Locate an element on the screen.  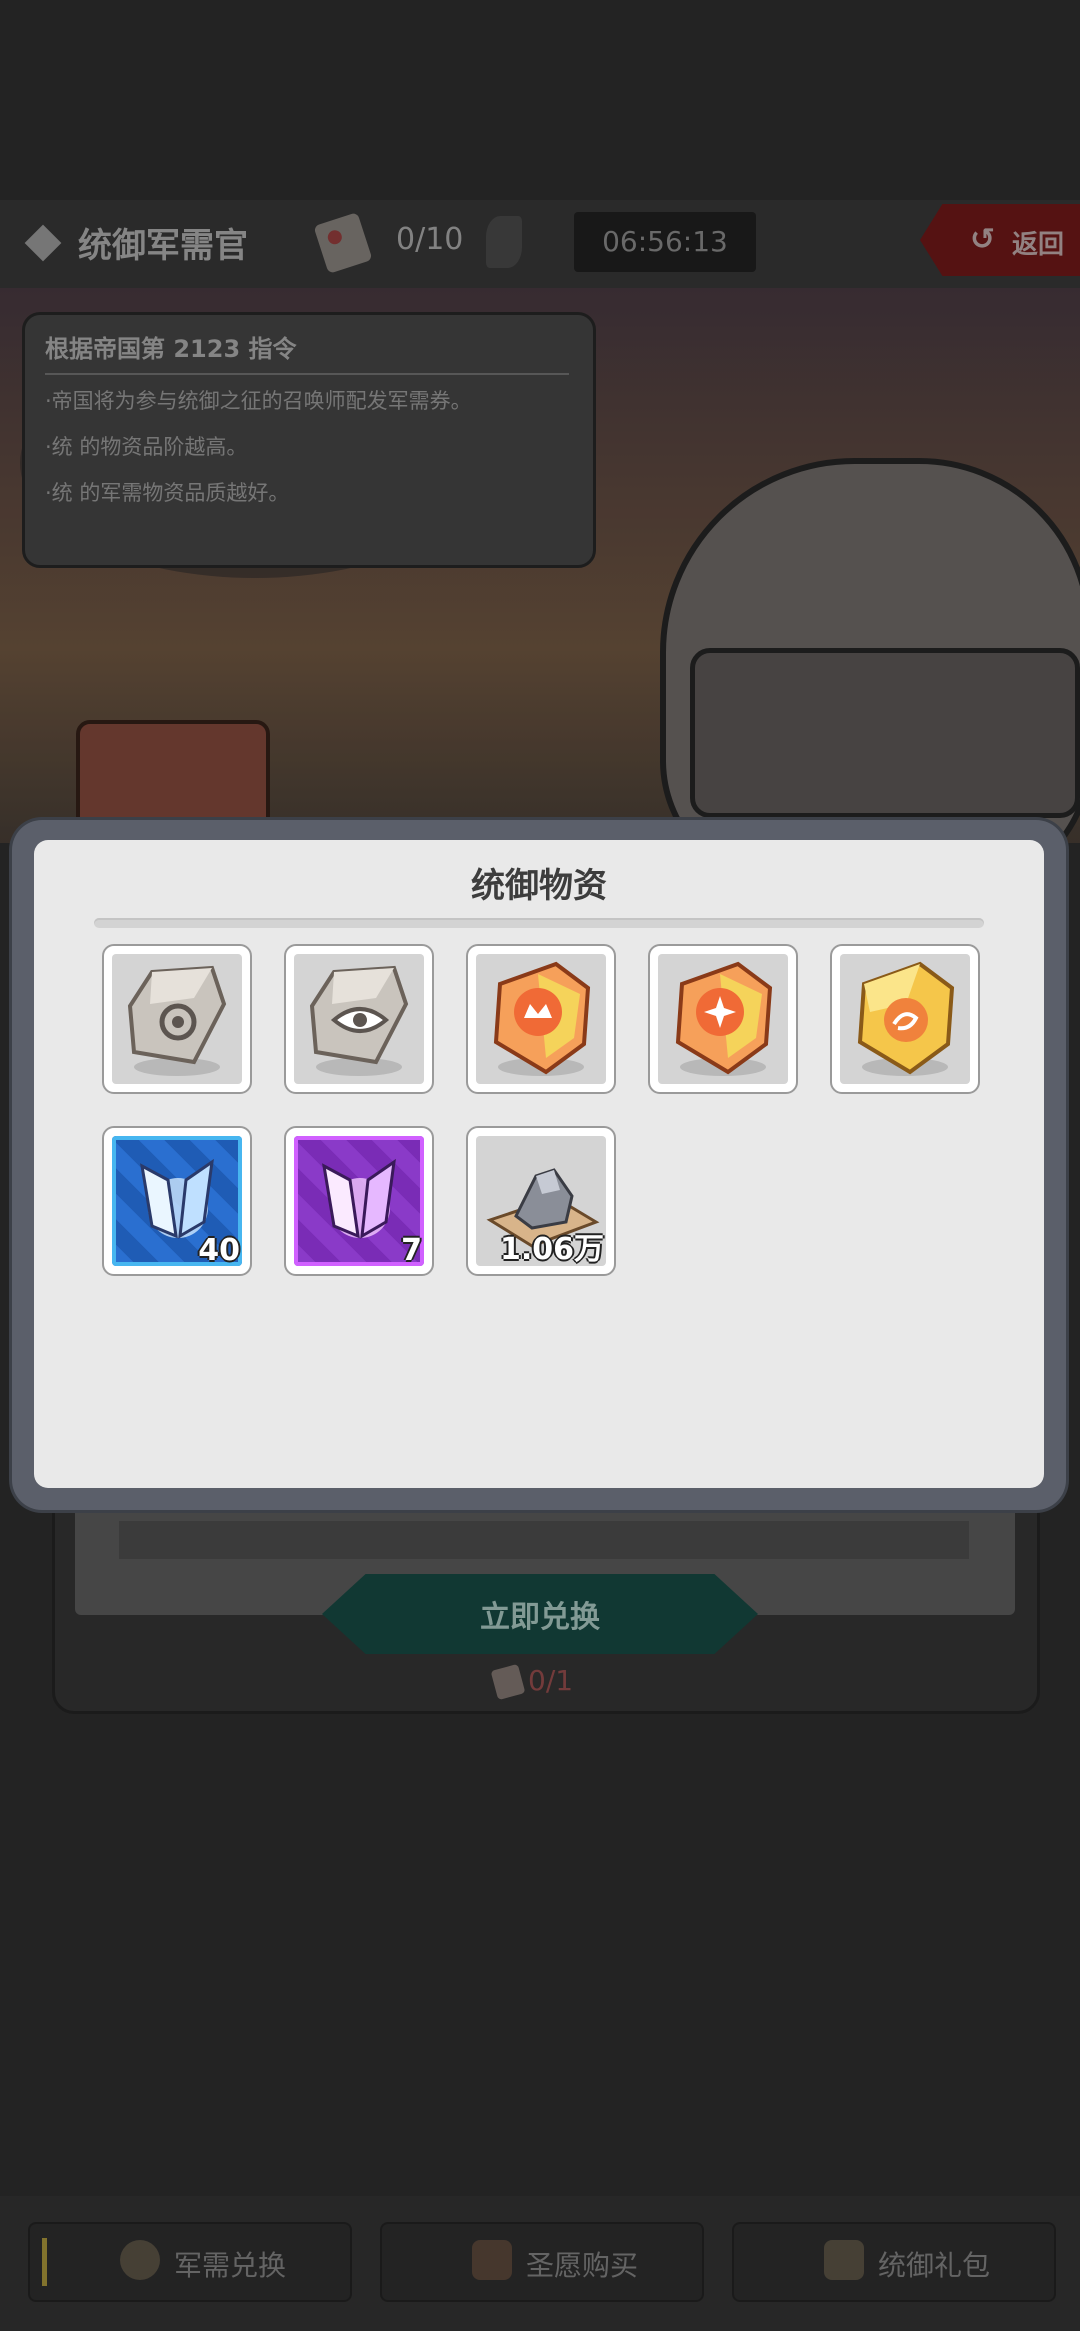
reward-item: 1.06万 is located at coordinates (541, 1201).